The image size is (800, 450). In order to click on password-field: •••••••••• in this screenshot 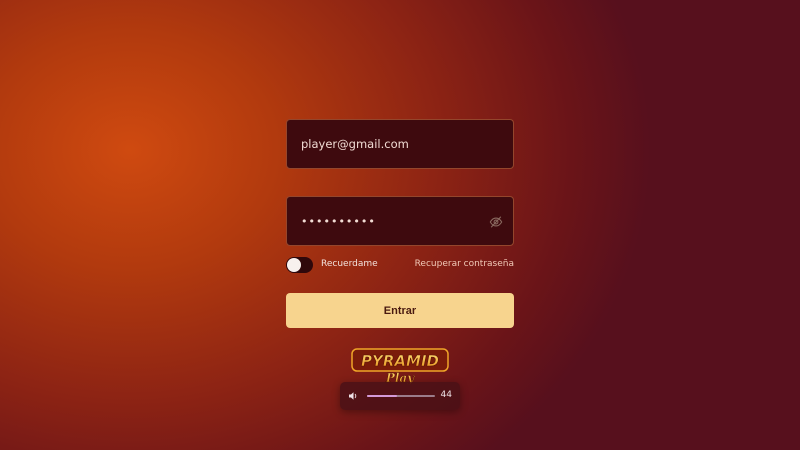, I will do `click(400, 221)`.